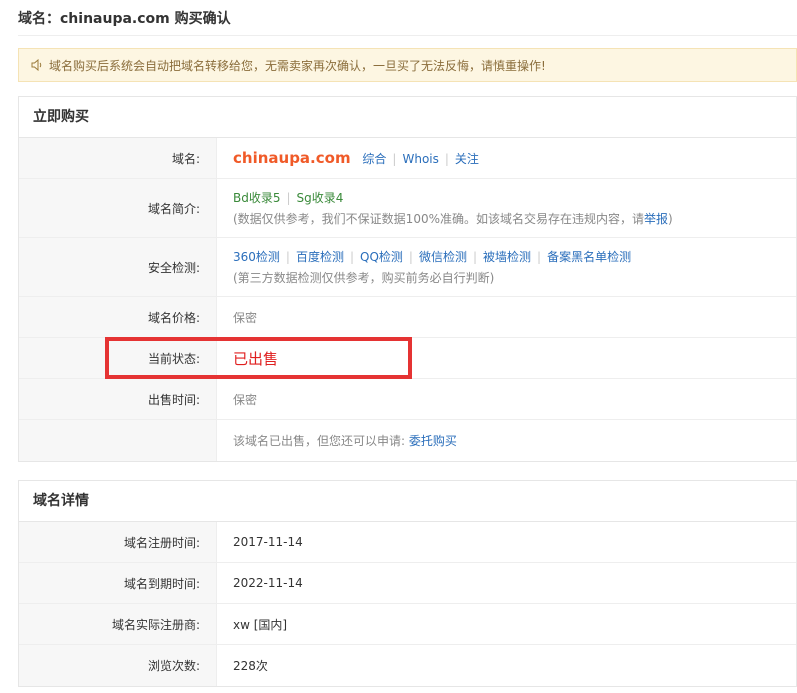 Image resolution: width=797 pixels, height=693 pixels. What do you see at coordinates (256, 257) in the screenshot?
I see `check-360-link: 360检测` at bounding box center [256, 257].